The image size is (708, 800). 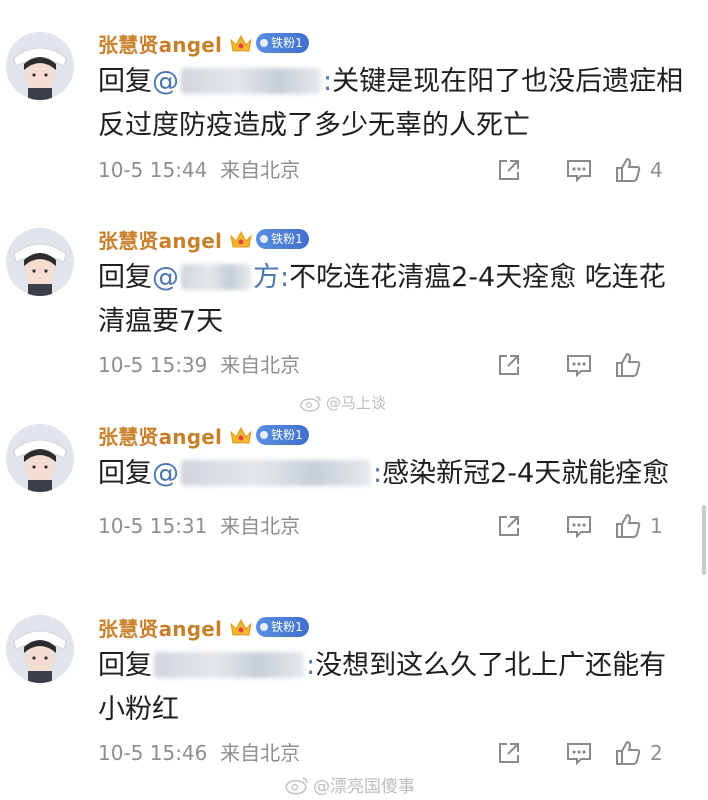 What do you see at coordinates (393, 104) in the screenshot?
I see `comment-text: 回复@:关键是现在阳了也没后遗症相反过度防疫造成了多少无辜的人死亡` at bounding box center [393, 104].